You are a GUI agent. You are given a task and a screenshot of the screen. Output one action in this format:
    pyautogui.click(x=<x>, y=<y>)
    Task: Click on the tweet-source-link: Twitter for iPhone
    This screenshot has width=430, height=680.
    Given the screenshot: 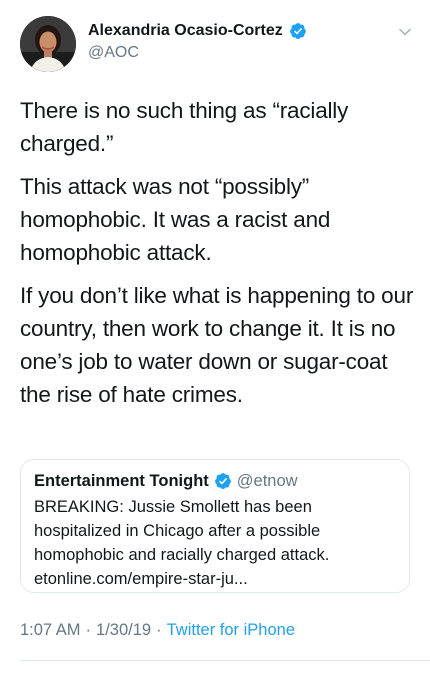 What is the action you would take?
    pyautogui.click(x=231, y=630)
    